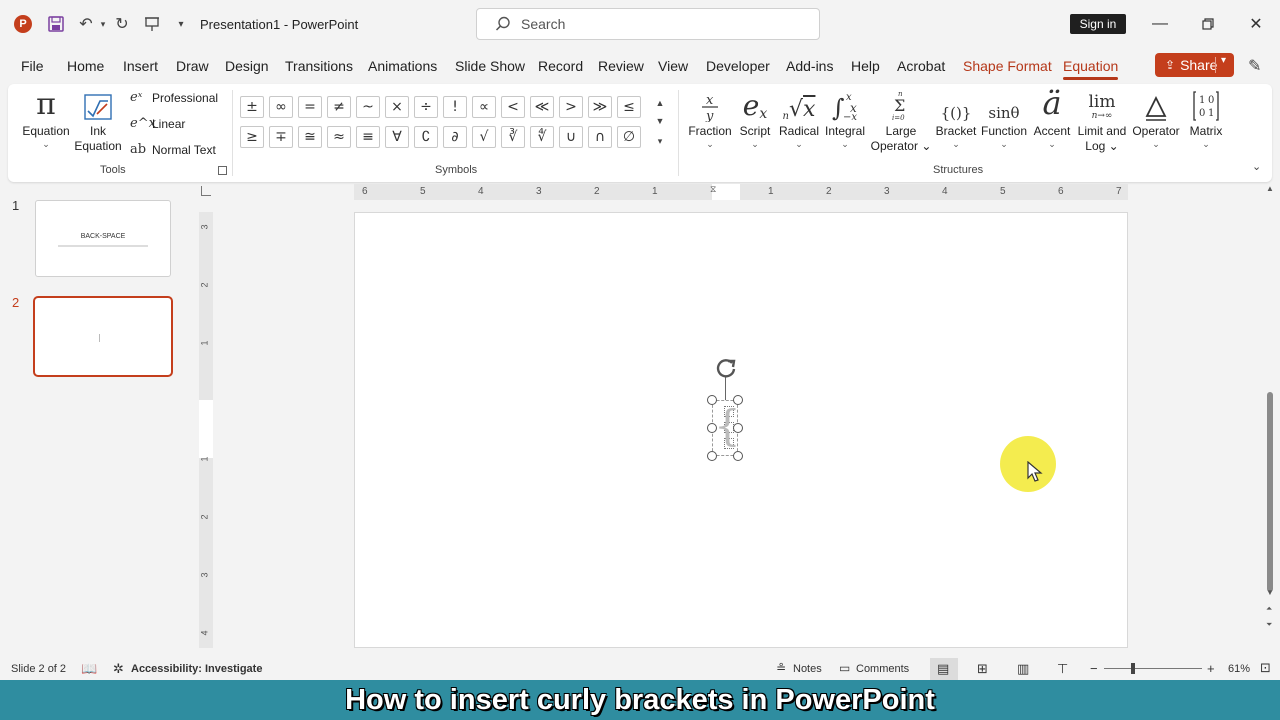 This screenshot has height=720, width=1280. I want to click on professional-button: eˣ Professional, so click(174, 97).